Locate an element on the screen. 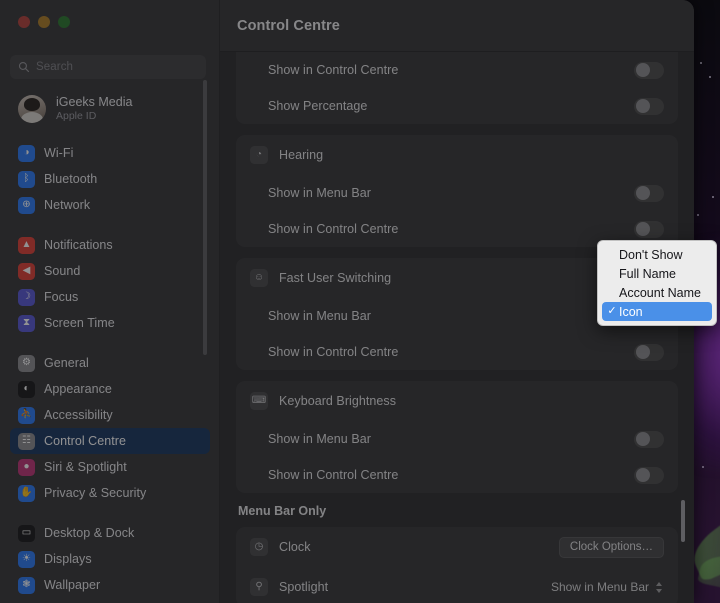  sidebar-group: ▭ Desktop & Dock ☀ Displays ❃ Wallpaper is located at coordinates (110, 559).